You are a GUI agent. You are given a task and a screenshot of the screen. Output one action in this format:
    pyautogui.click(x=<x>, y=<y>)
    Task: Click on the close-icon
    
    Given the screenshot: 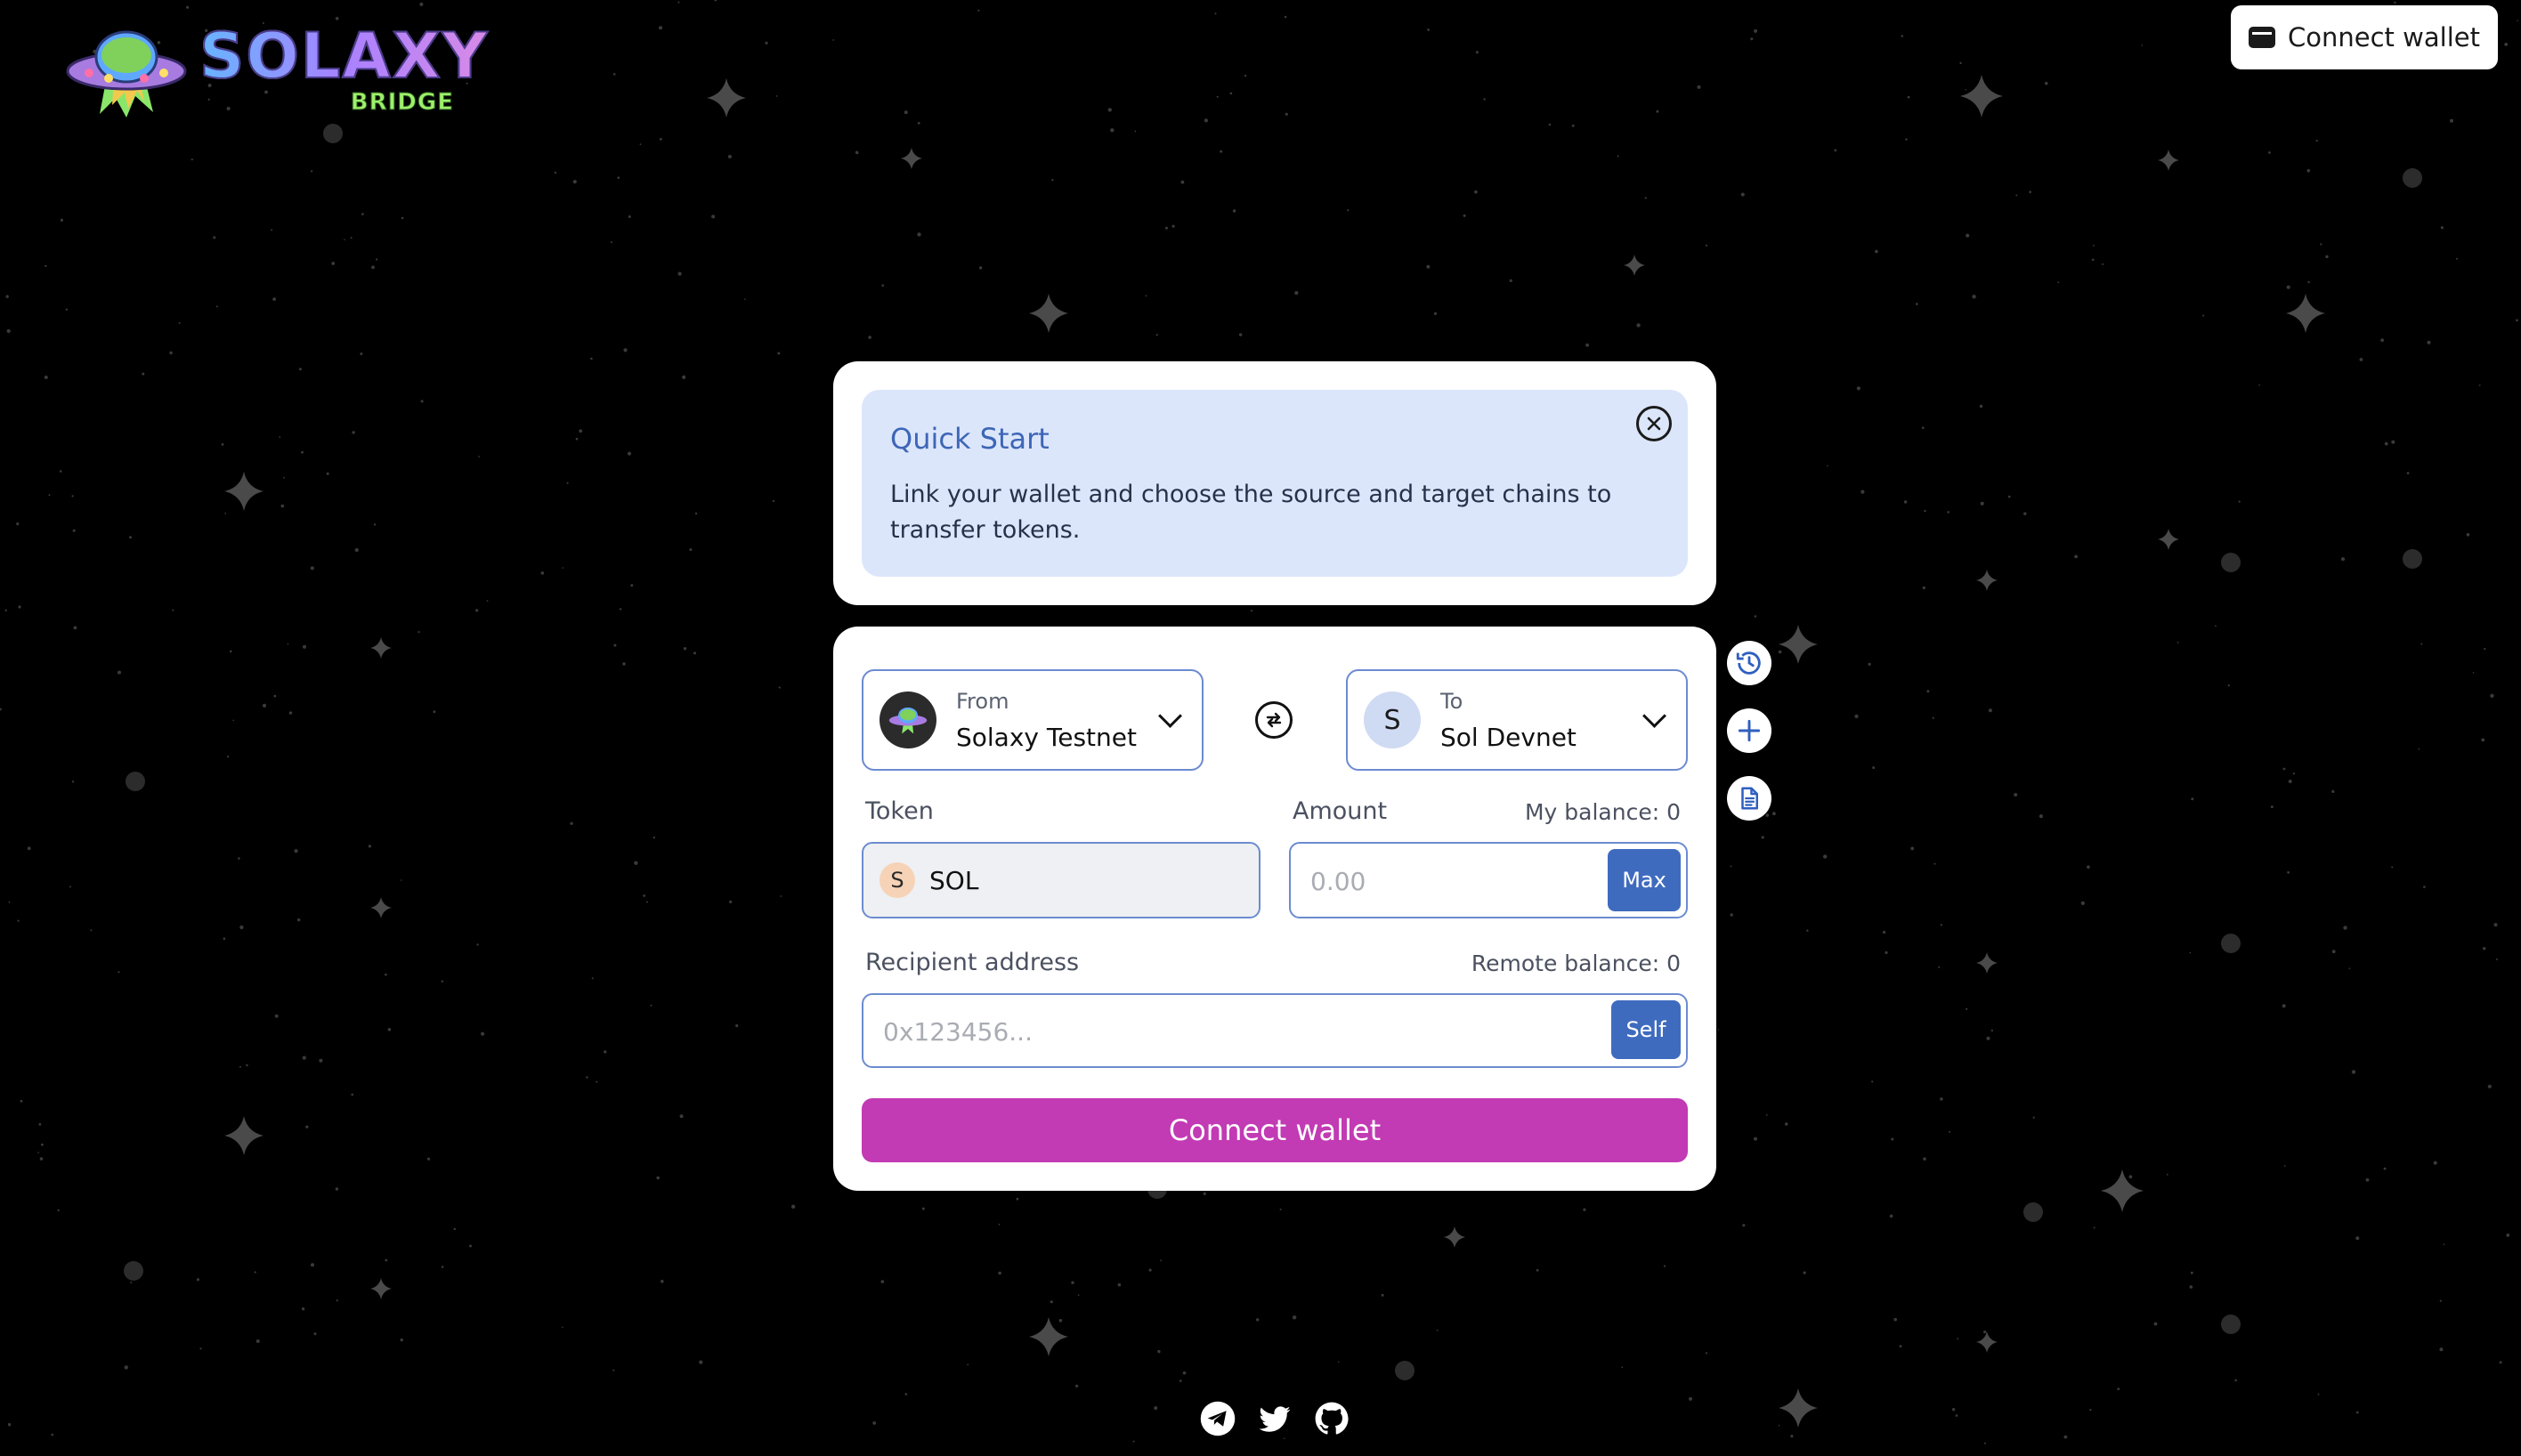 What is the action you would take?
    pyautogui.click(x=1654, y=423)
    